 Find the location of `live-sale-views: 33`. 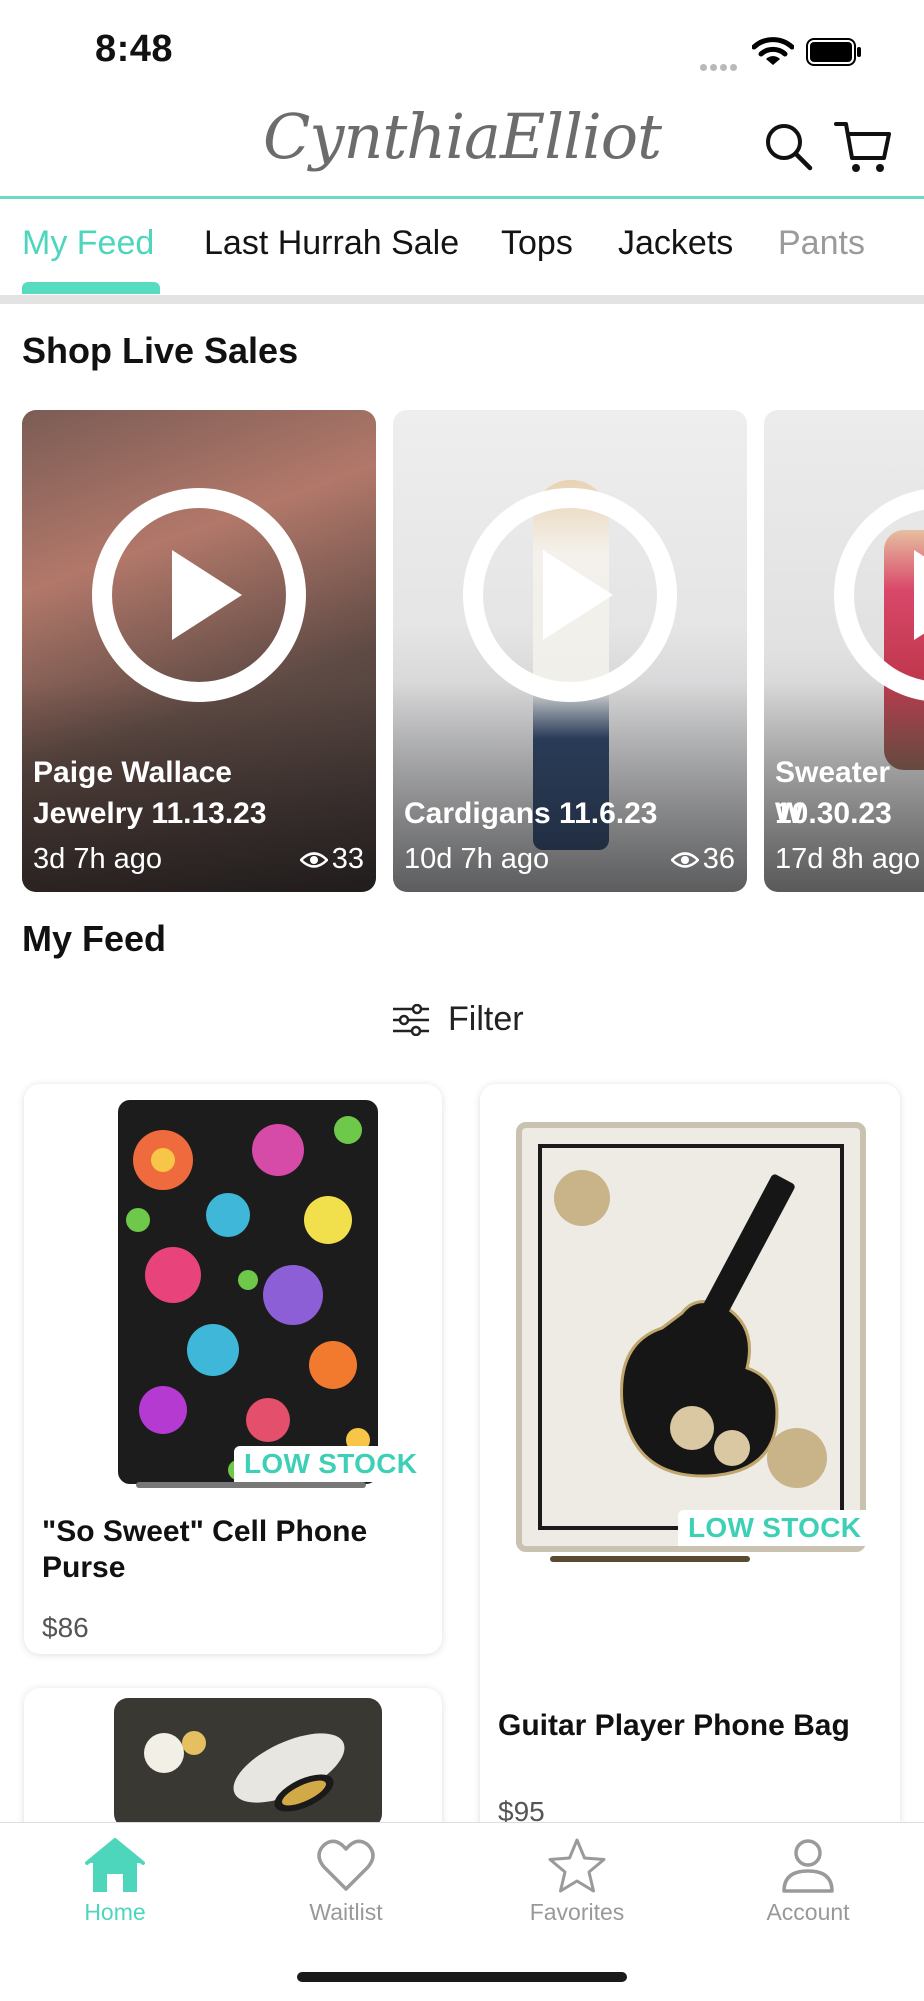

live-sale-views: 33 is located at coordinates (331, 859).